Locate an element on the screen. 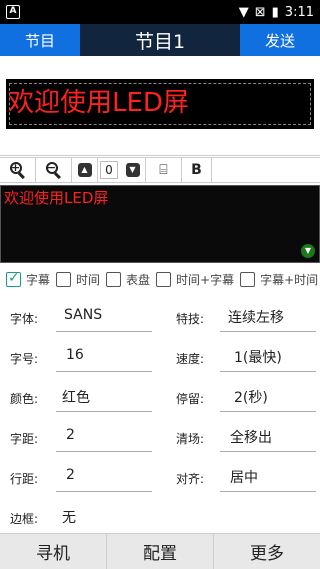 The height and width of the screenshot is (569, 320). value-field: 0 is located at coordinates (109, 170).